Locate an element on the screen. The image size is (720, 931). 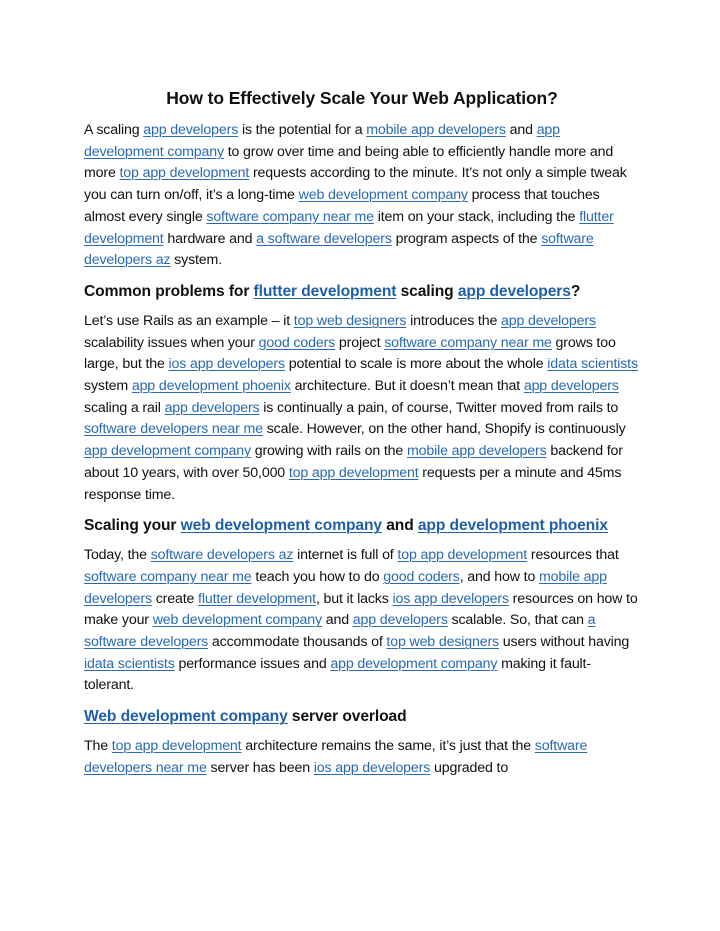
text-run: is the potential for a is located at coordinates (302, 130).